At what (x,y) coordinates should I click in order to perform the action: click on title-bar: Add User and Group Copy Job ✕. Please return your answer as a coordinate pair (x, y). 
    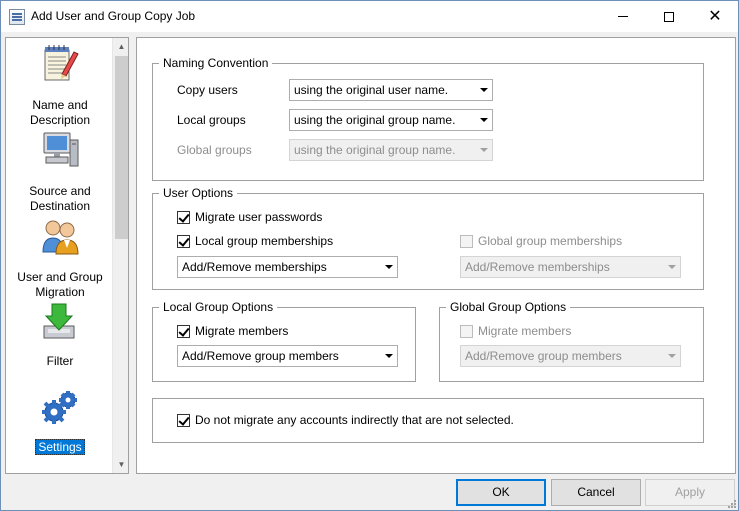
    Looking at the image, I should click on (369, 16).